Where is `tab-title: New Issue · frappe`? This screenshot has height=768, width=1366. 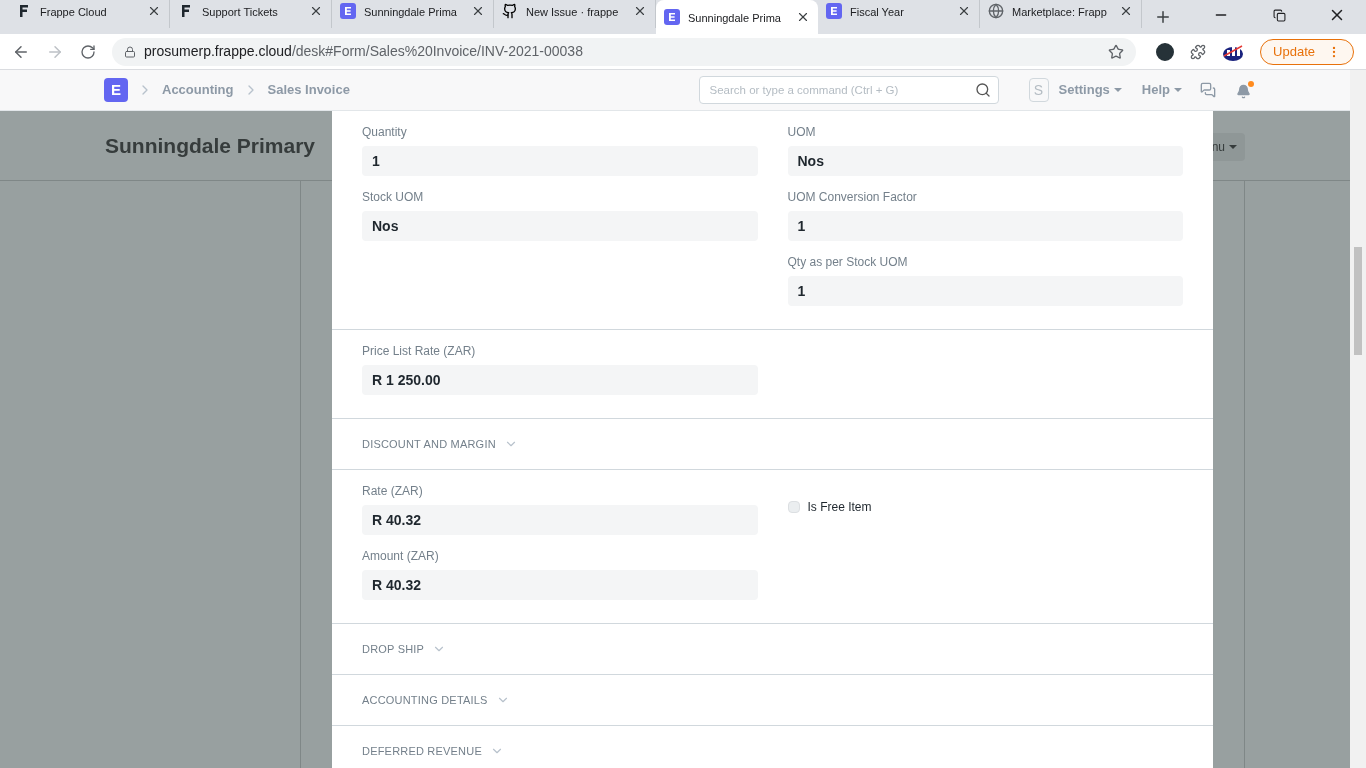
tab-title: New Issue · frappe is located at coordinates (572, 12).